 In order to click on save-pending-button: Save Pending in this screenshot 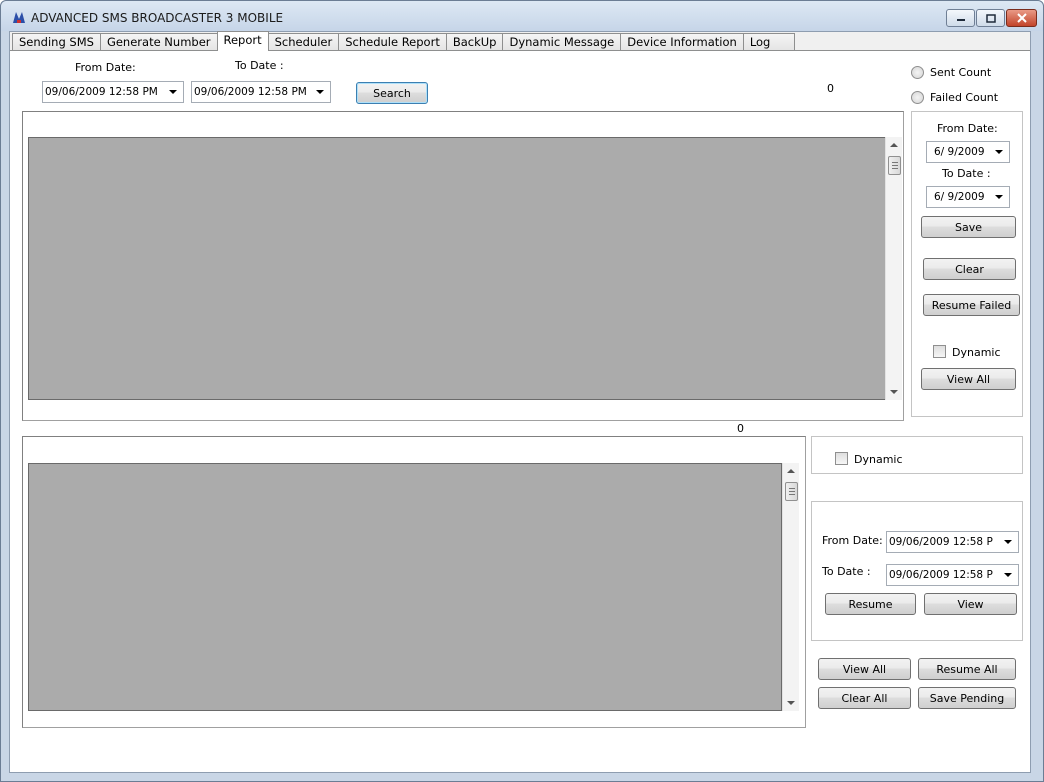, I will do `click(967, 698)`.